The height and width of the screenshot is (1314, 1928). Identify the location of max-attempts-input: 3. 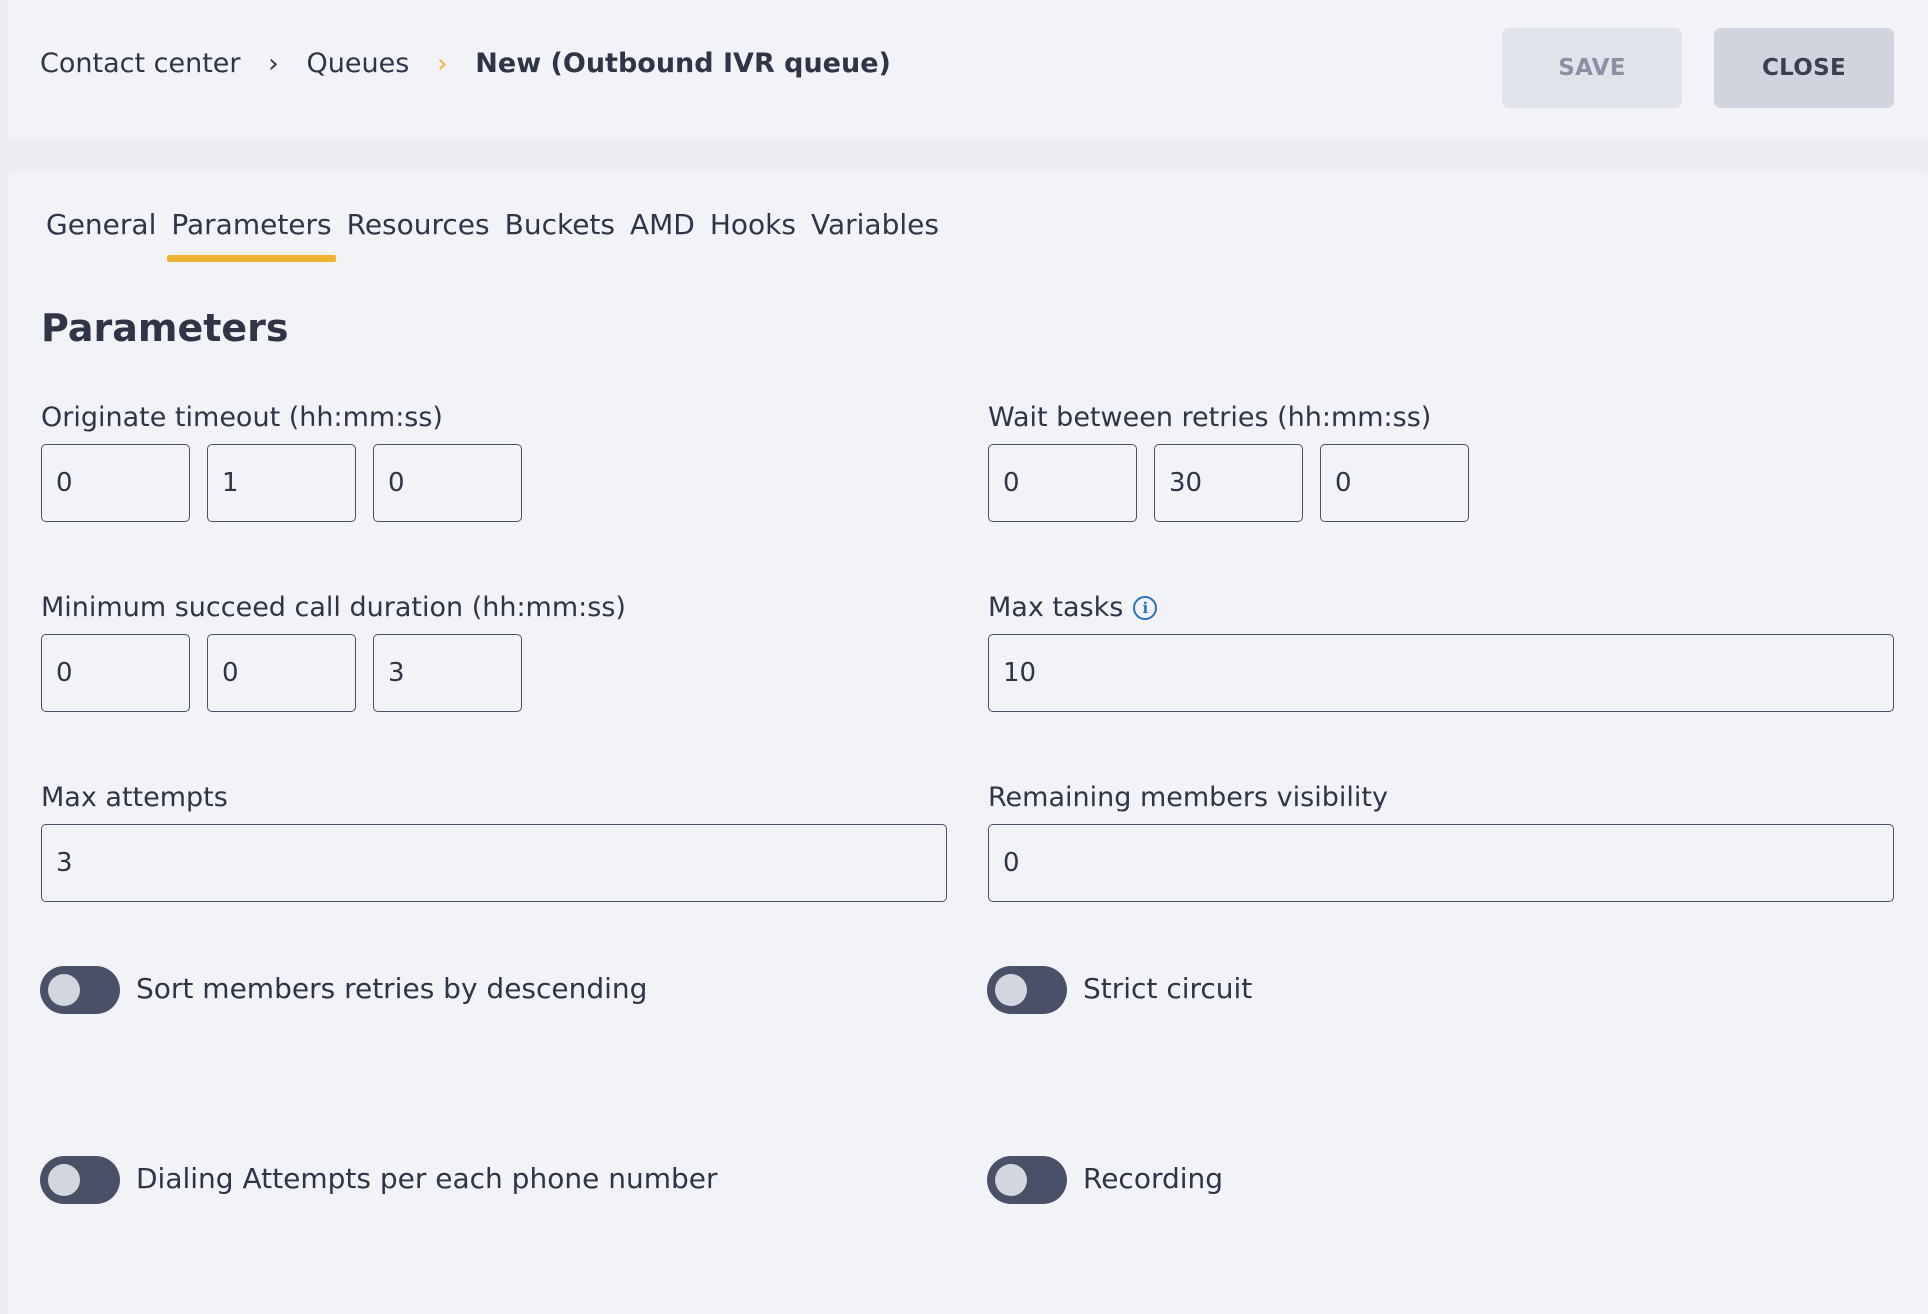
(494, 863).